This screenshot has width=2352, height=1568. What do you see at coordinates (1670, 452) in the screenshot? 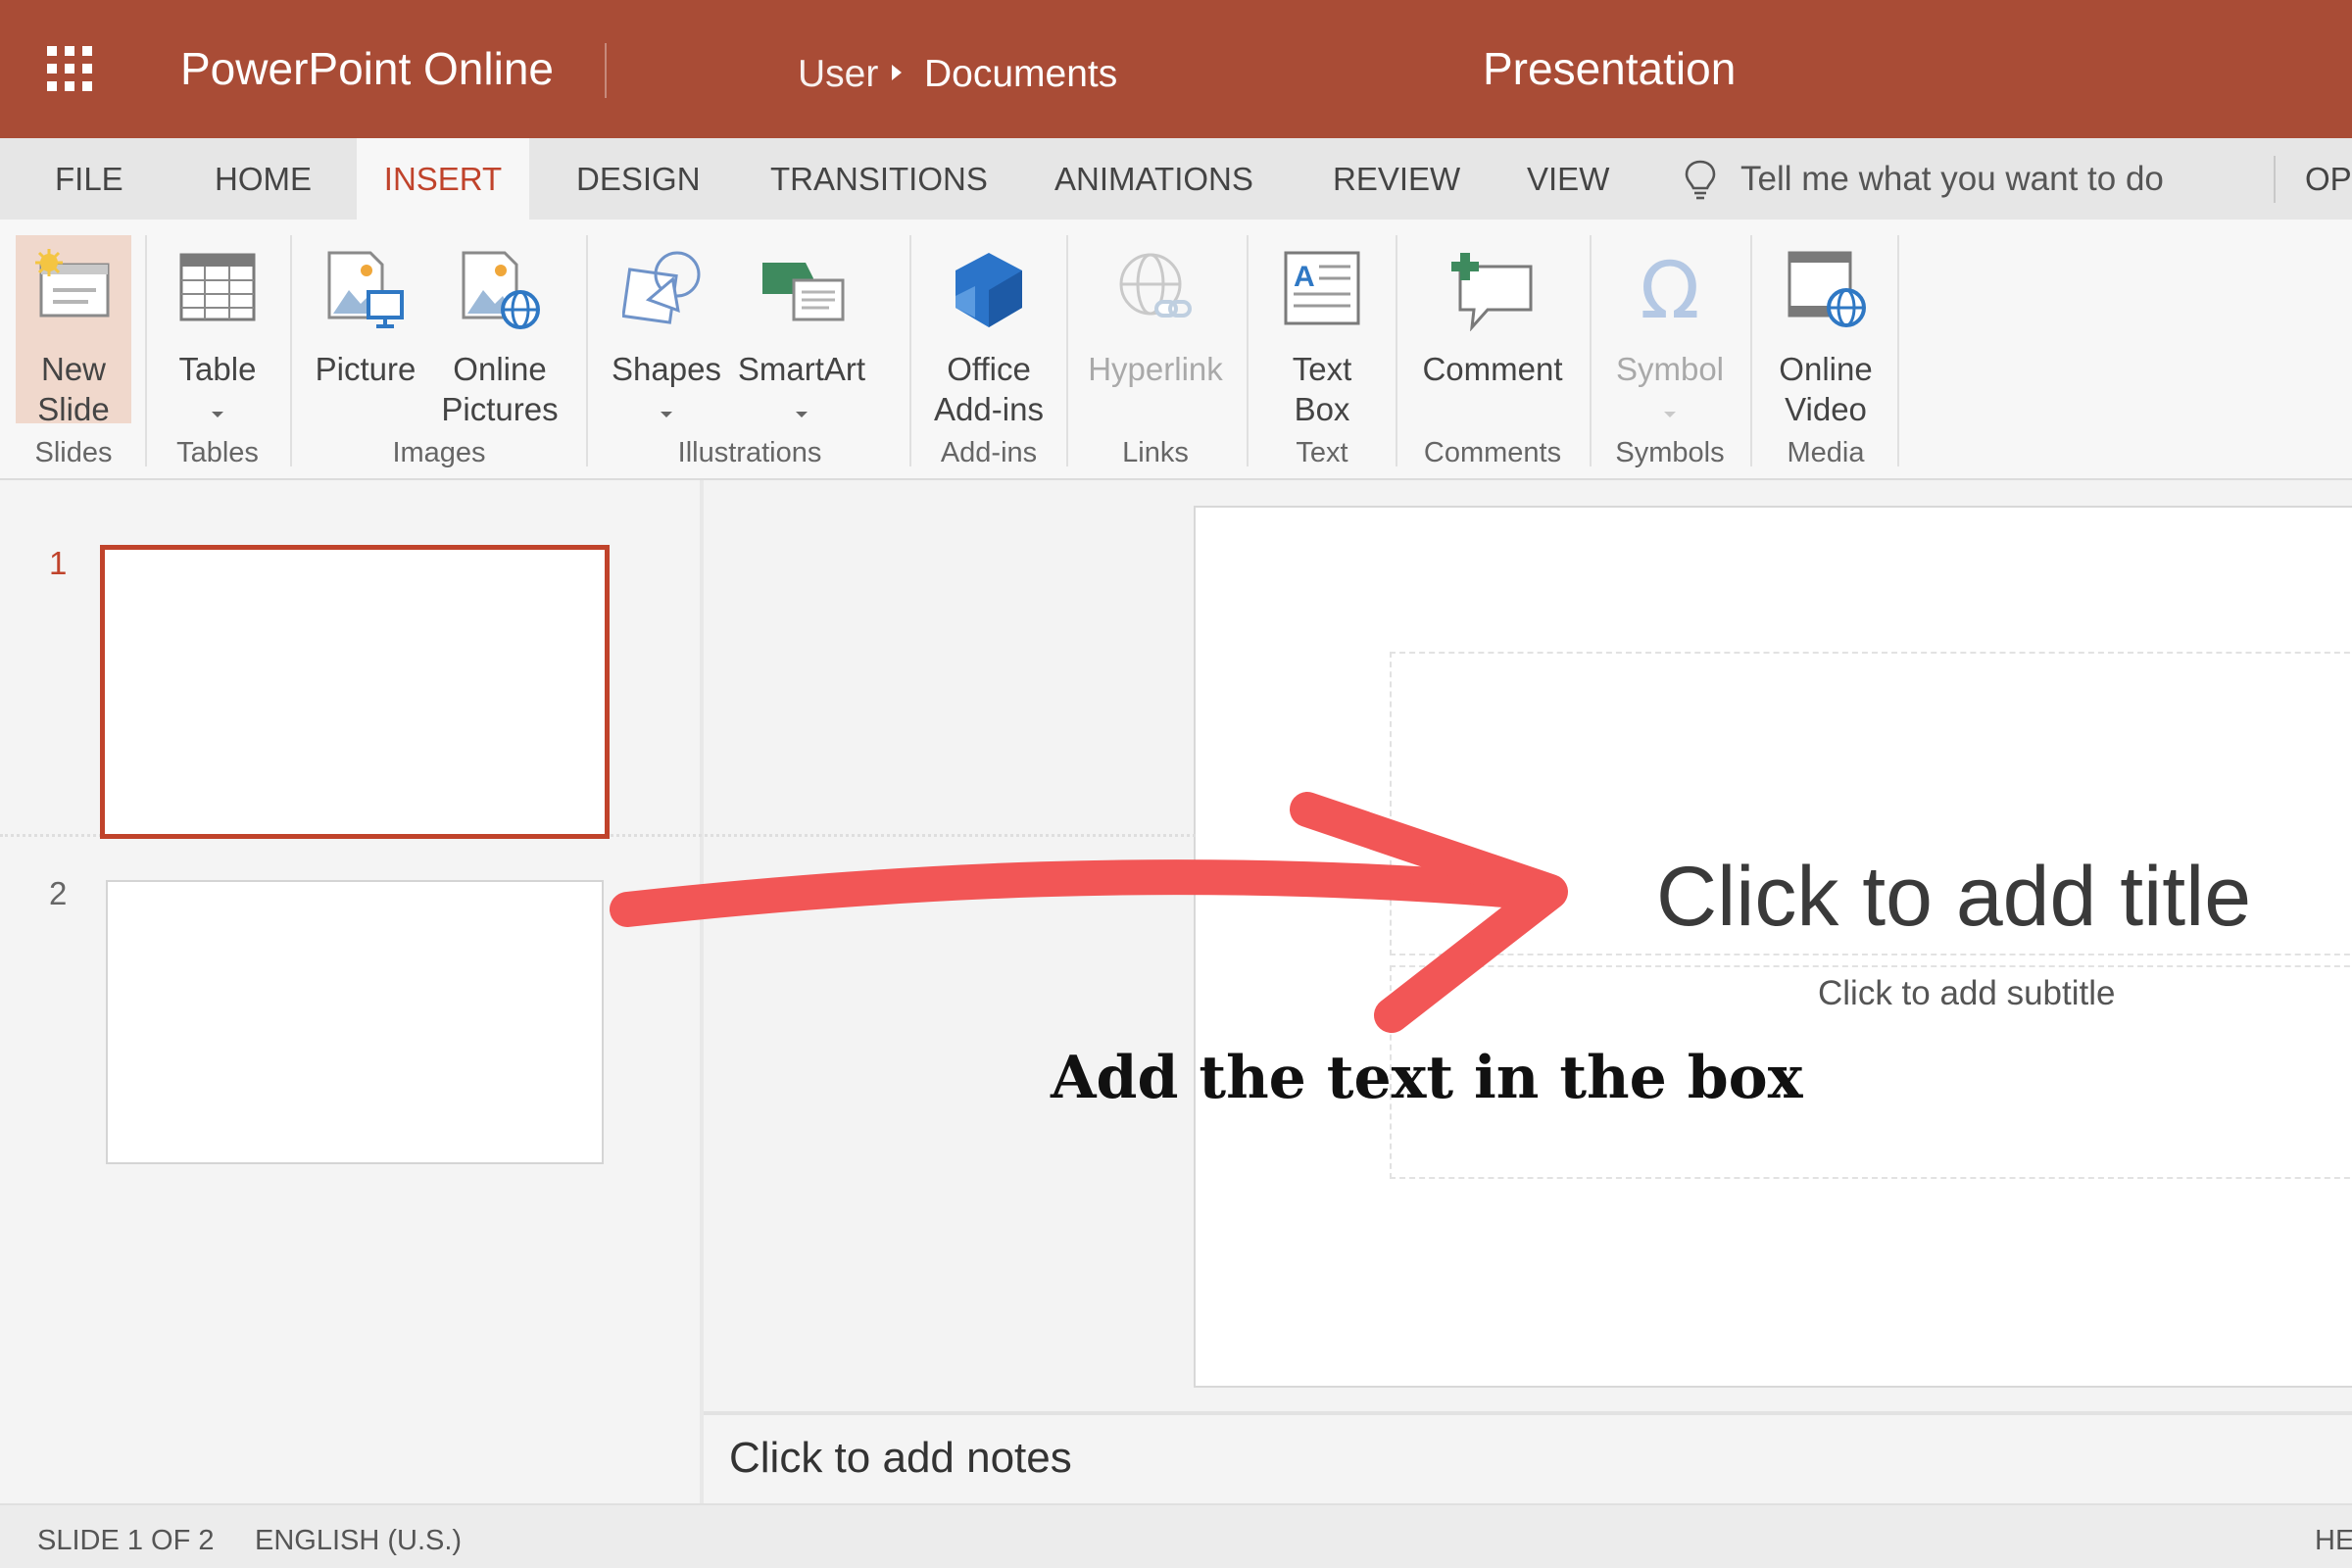
I see `group-symbols-label: Symbols` at bounding box center [1670, 452].